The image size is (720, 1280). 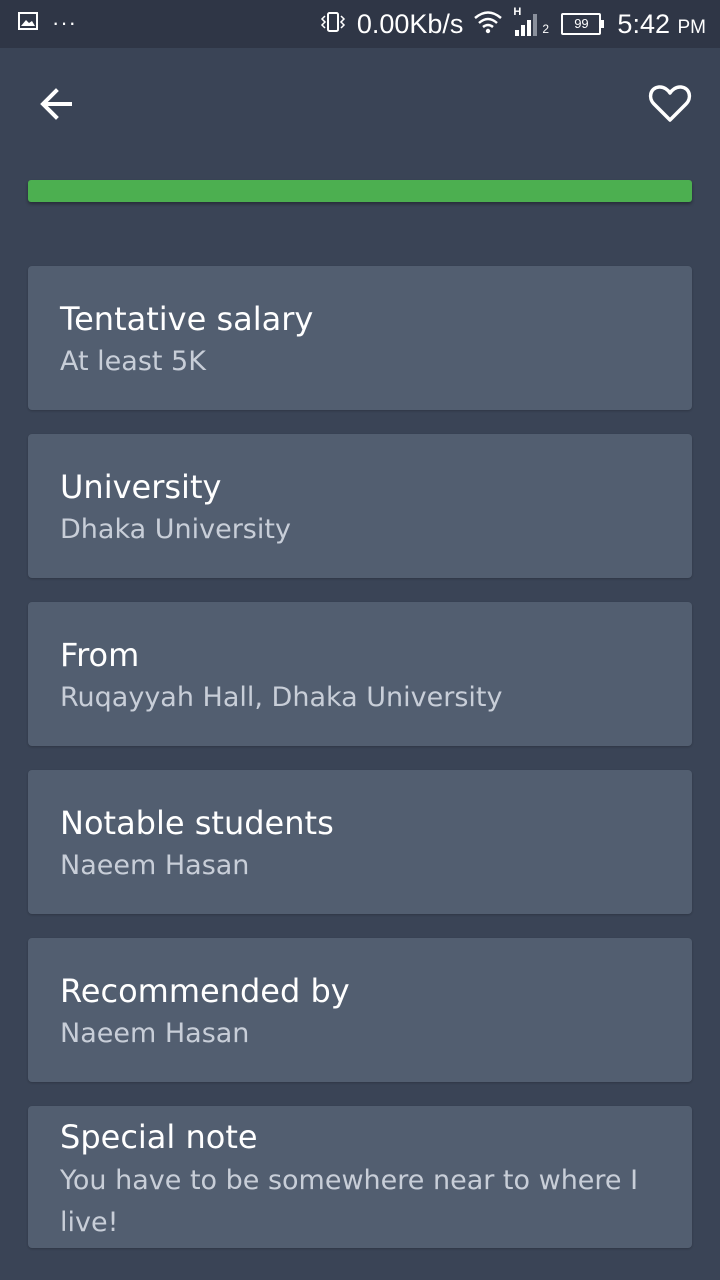 I want to click on notable-students-card: Notable students Naeem Hasan, so click(x=360, y=842).